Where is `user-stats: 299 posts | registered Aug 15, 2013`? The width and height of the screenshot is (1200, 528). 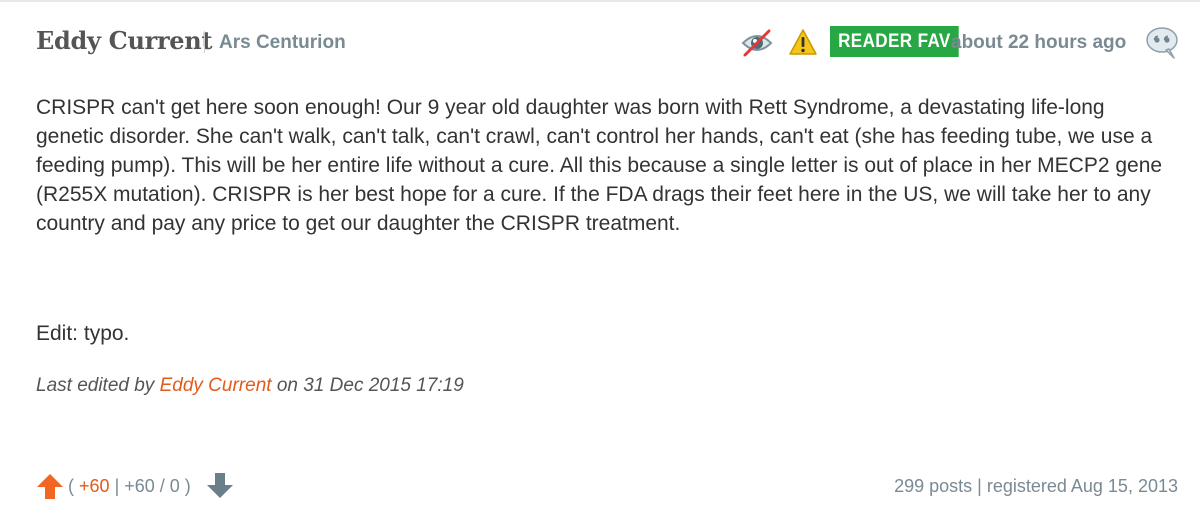
user-stats: 299 posts | registered Aug 15, 2013 is located at coordinates (1036, 486).